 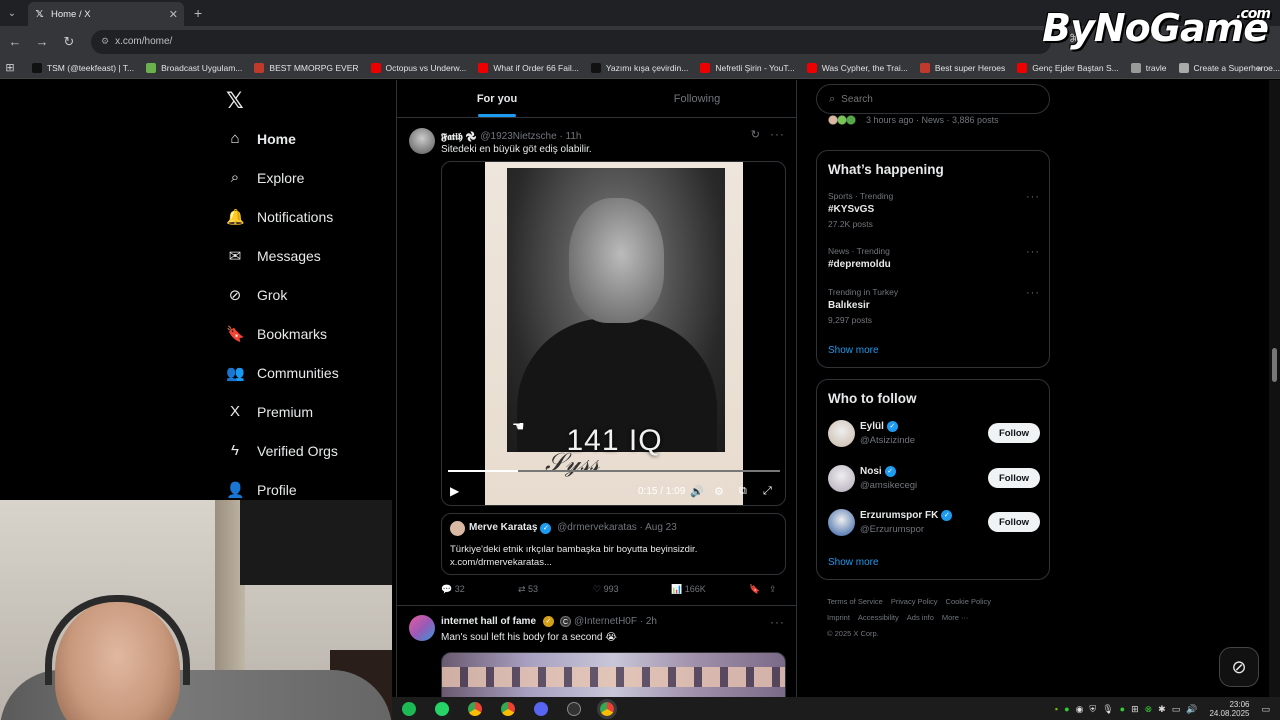 What do you see at coordinates (1122, 709) in the screenshot?
I see `app-tray-icon: ●` at bounding box center [1122, 709].